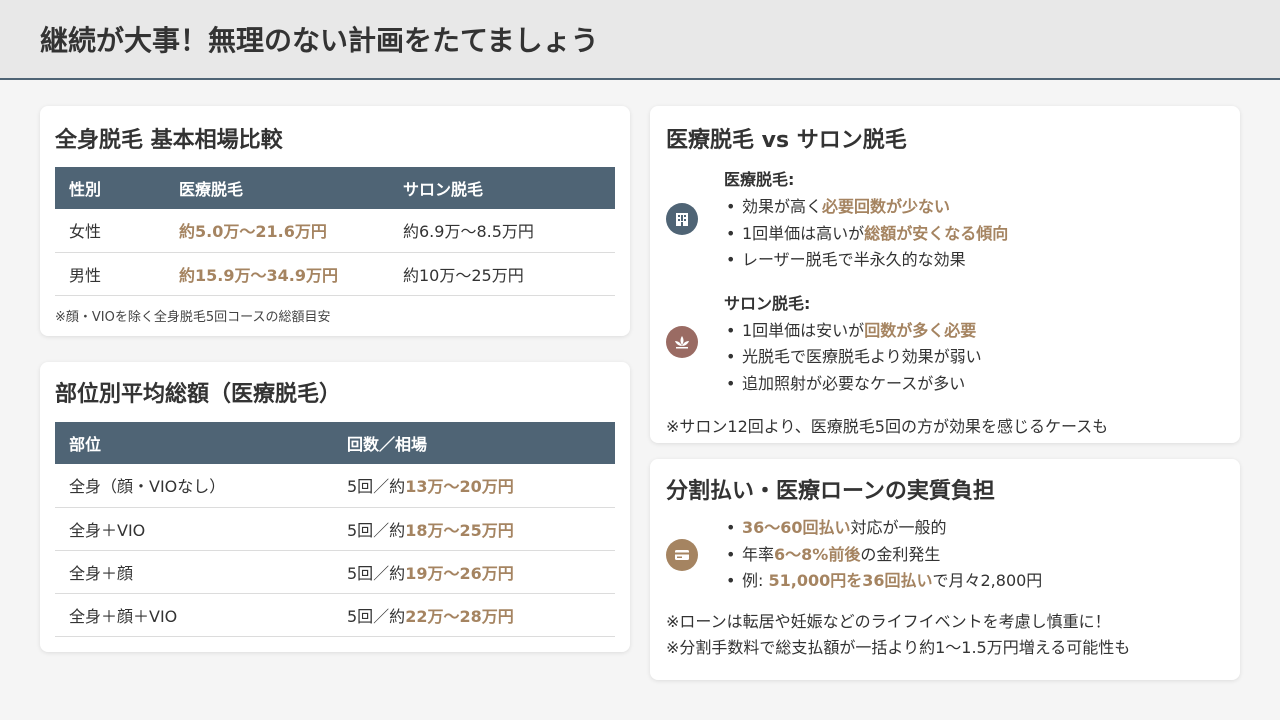  What do you see at coordinates (682, 341) in the screenshot?
I see `spa-icon` at bounding box center [682, 341].